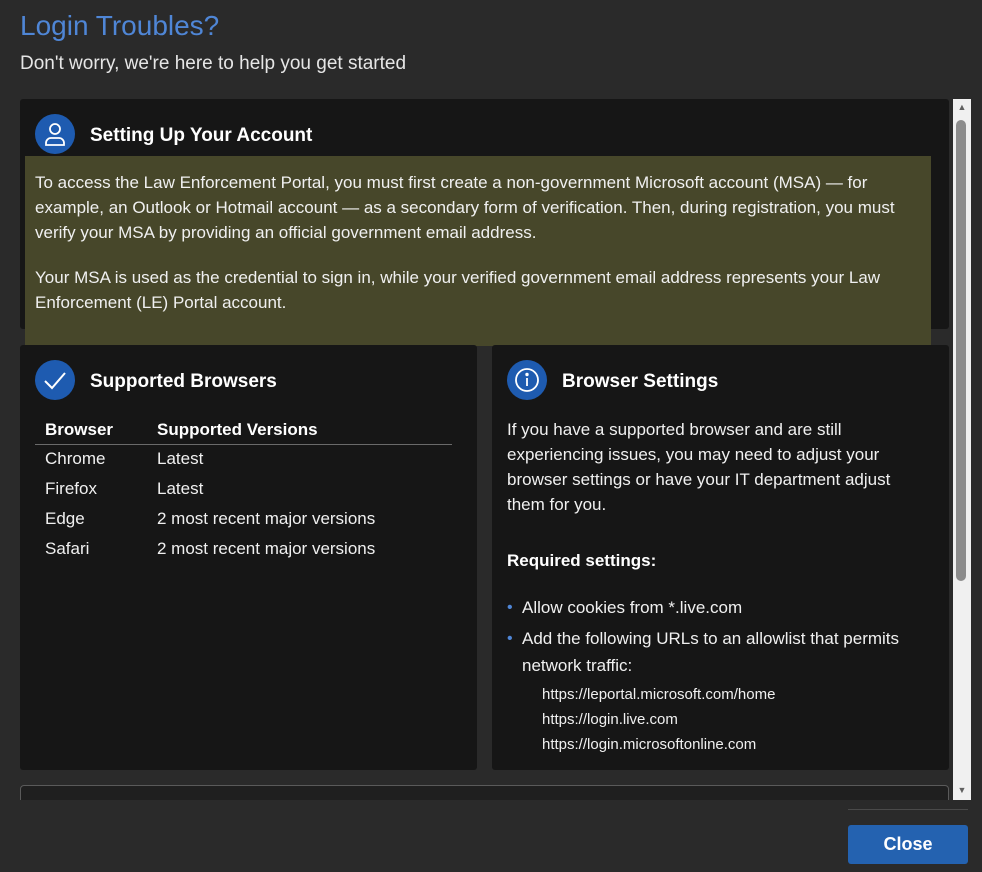 This screenshot has height=872, width=982. What do you see at coordinates (632, 607) in the screenshot?
I see `bullet-text: Allow cookies from *.live.com` at bounding box center [632, 607].